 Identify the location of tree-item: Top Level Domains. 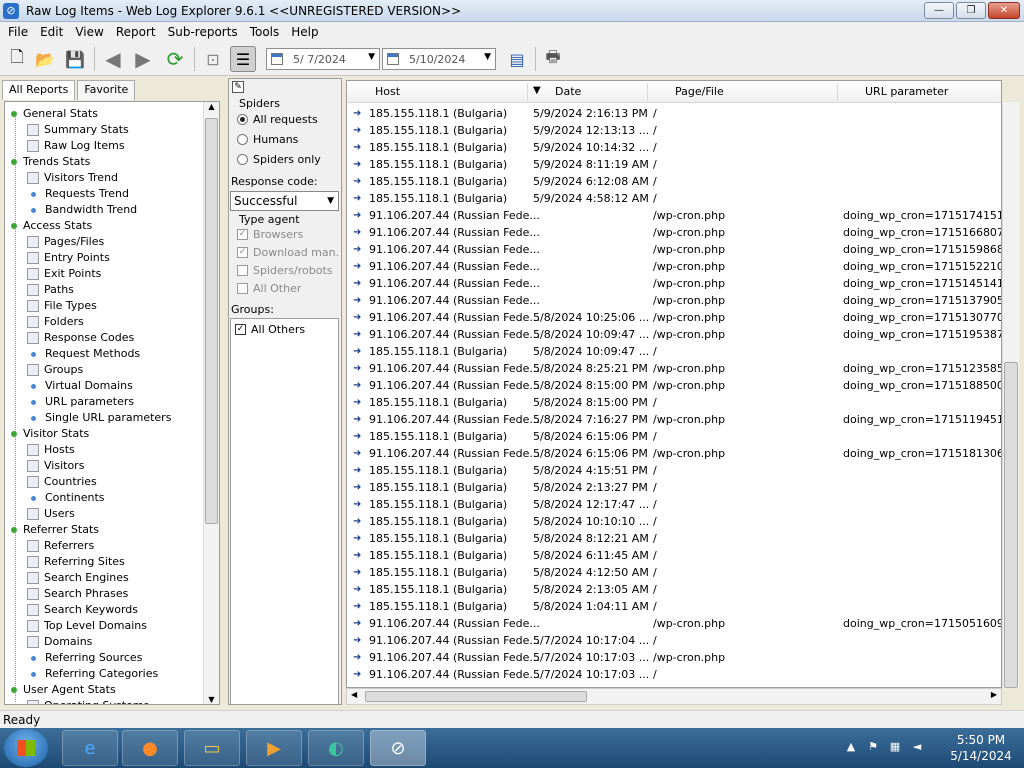
(87, 626).